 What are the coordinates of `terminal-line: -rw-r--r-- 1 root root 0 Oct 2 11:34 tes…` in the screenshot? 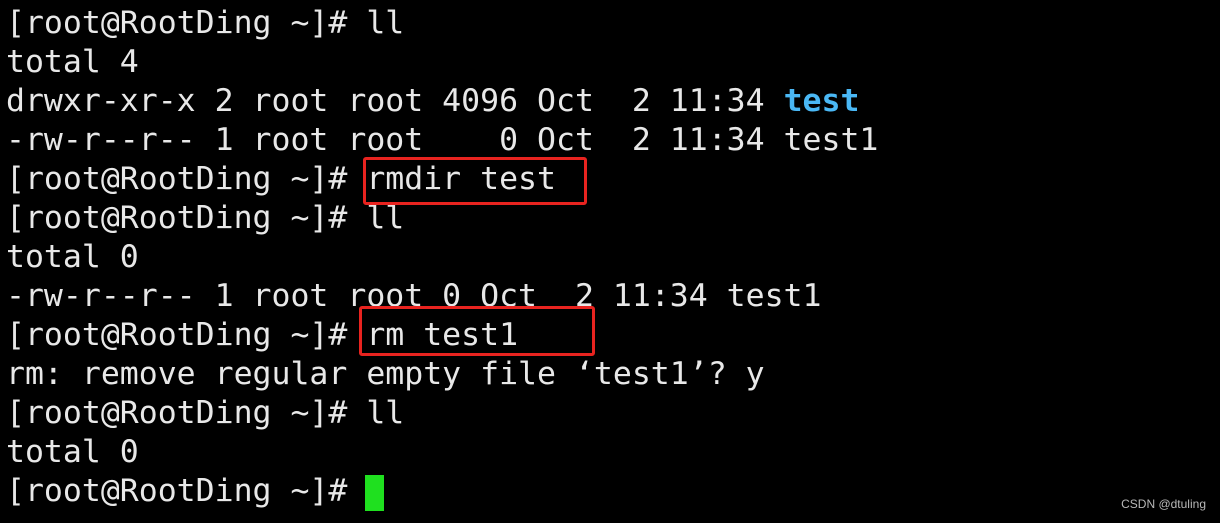 It's located at (442, 140).